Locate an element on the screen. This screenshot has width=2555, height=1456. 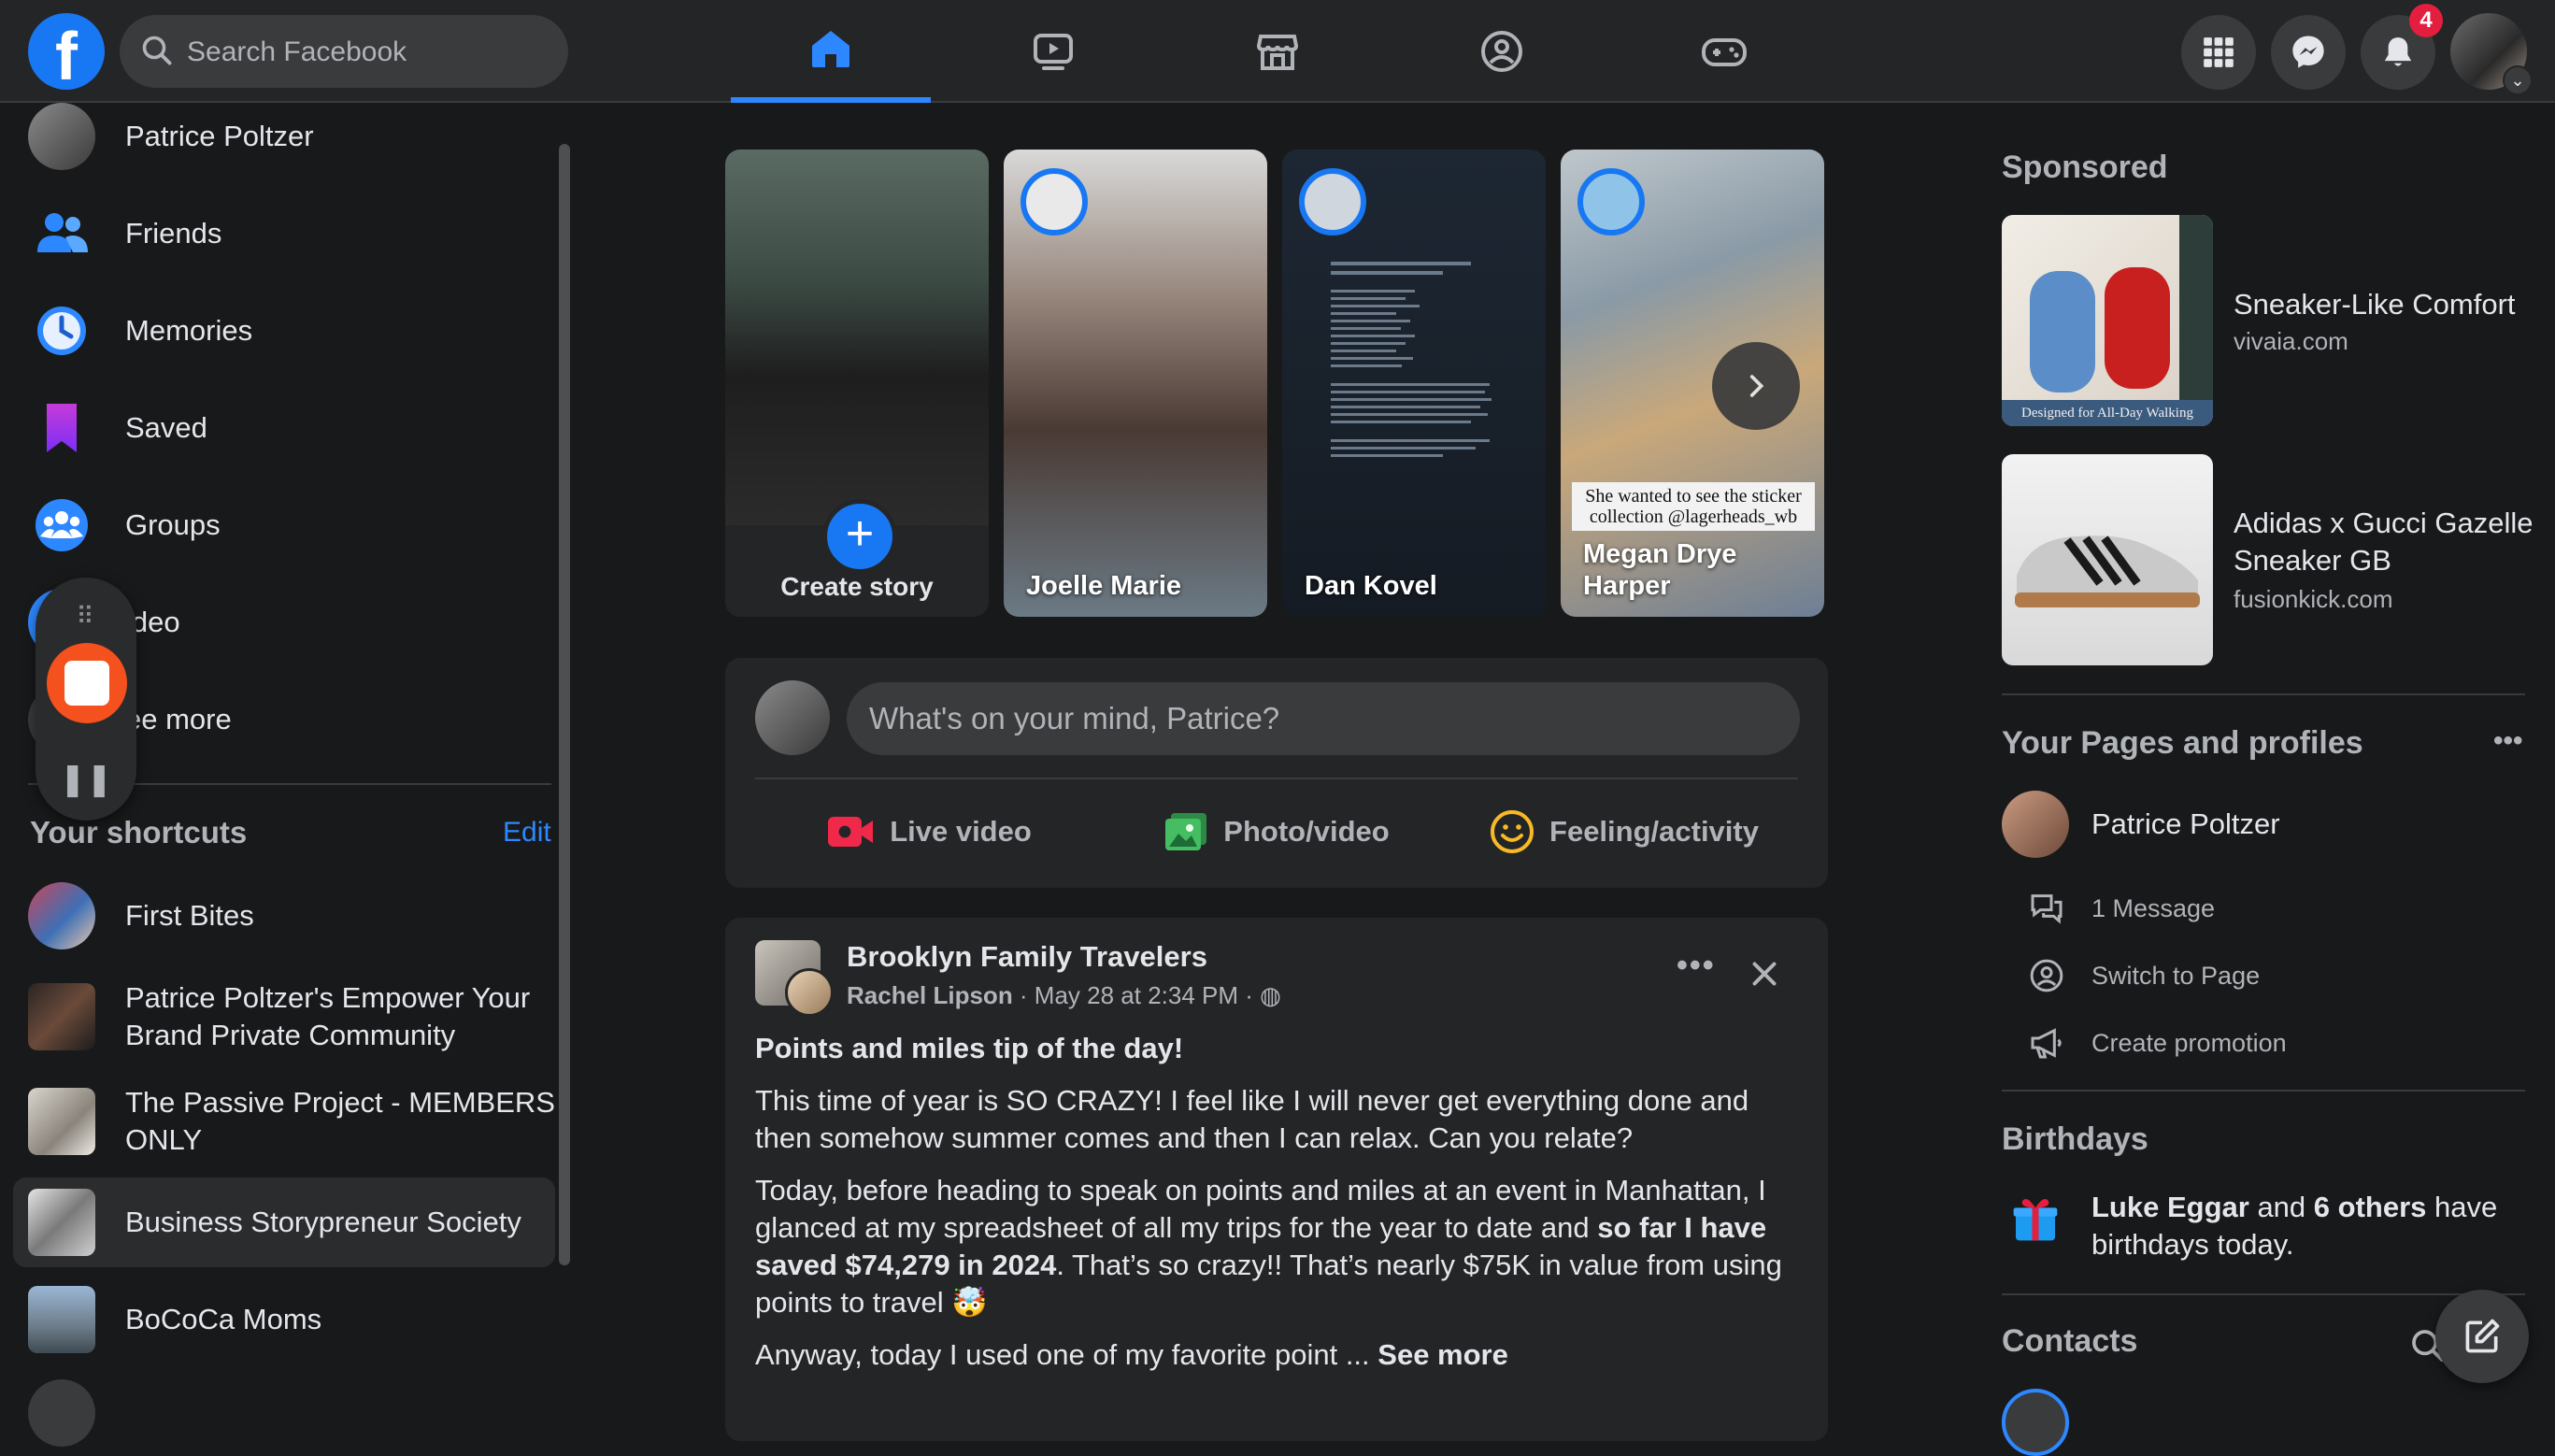
ad-domain: vivaia.com is located at coordinates (2291, 341).